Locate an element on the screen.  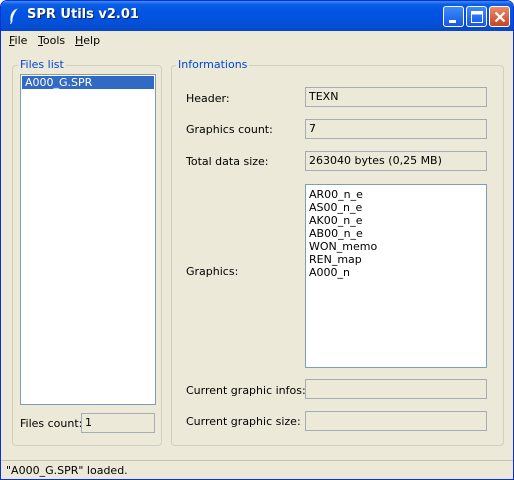
current-infos-field is located at coordinates (396, 389).